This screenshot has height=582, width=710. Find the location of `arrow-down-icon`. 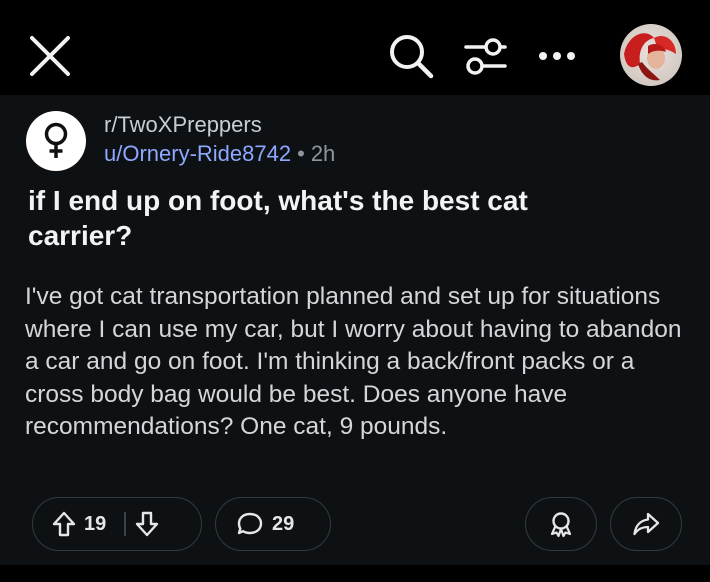

arrow-down-icon is located at coordinates (146, 524).